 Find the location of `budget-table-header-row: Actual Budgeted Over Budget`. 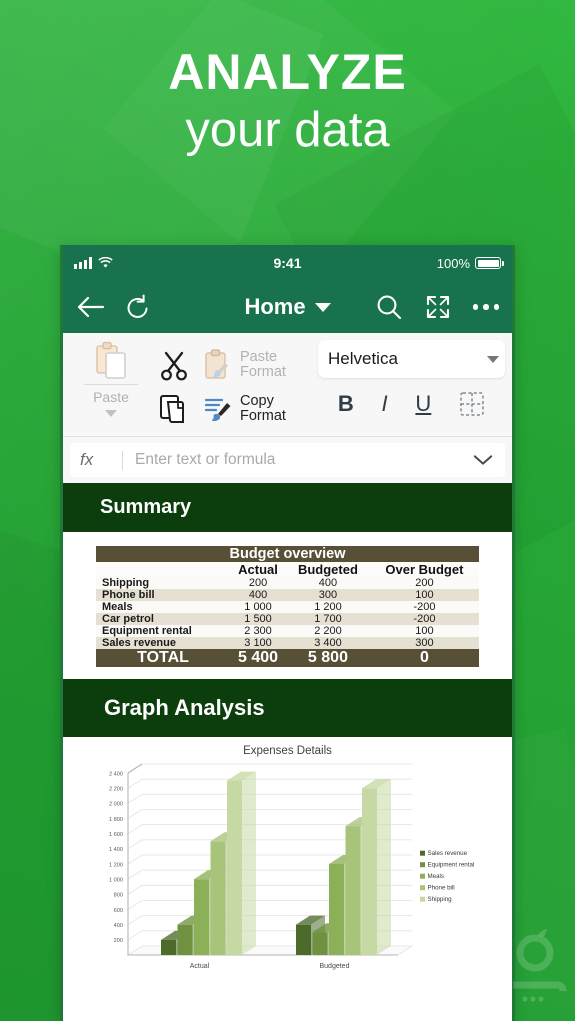

budget-table-header-row: Actual Budgeted Over Budget is located at coordinates (287, 569).